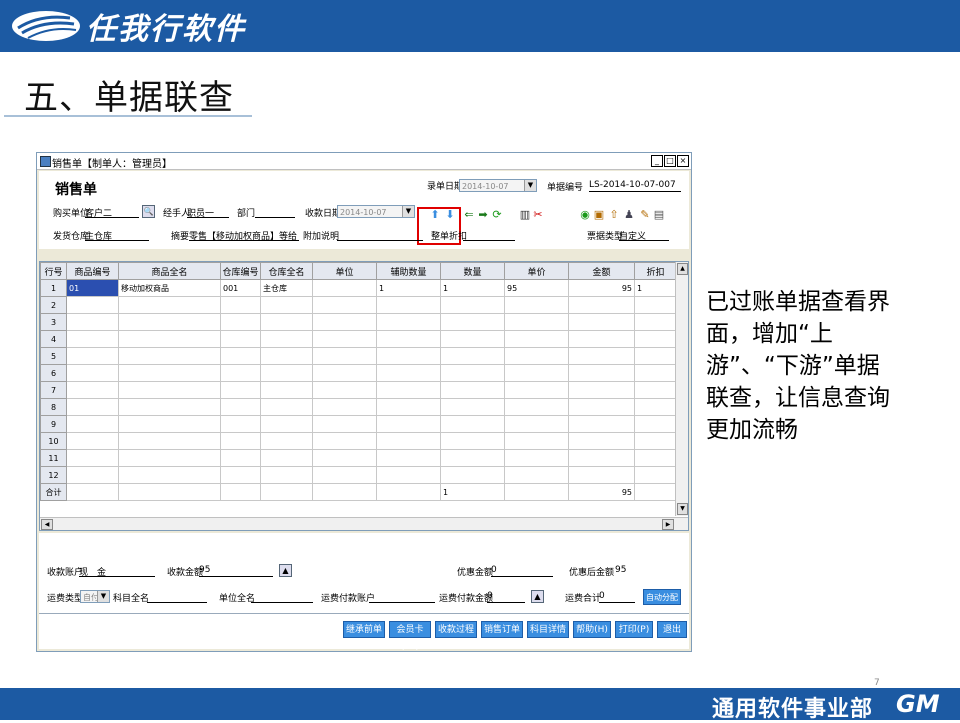 The height and width of the screenshot is (723, 960). What do you see at coordinates (682, 269) in the screenshot?
I see `scroll-up-icon: ▲` at bounding box center [682, 269].